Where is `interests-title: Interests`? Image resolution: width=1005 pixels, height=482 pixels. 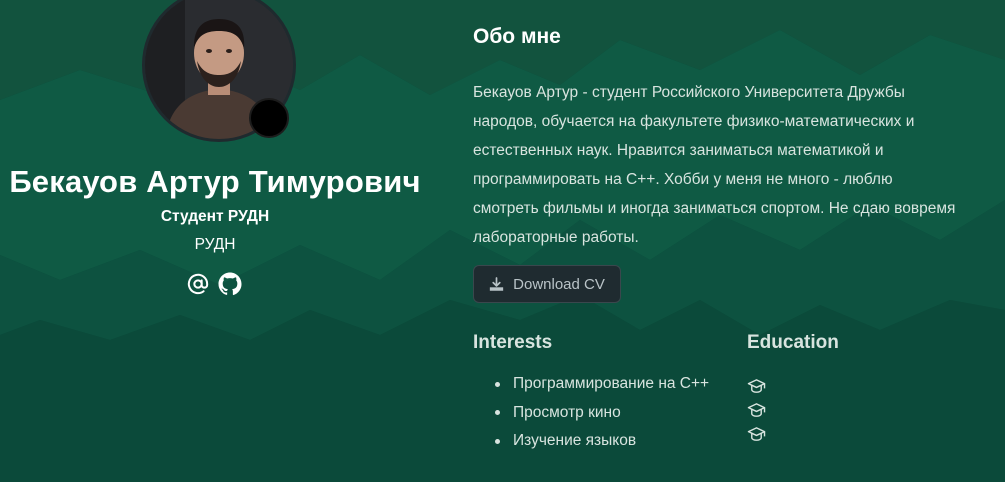
interests-title: Interests is located at coordinates (513, 342).